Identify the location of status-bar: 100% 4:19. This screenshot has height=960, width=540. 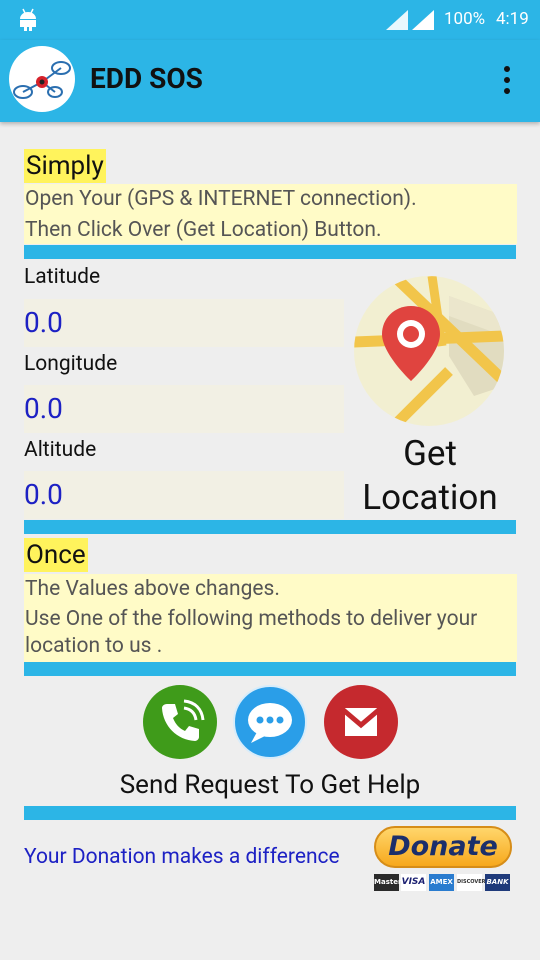
(270, 20).